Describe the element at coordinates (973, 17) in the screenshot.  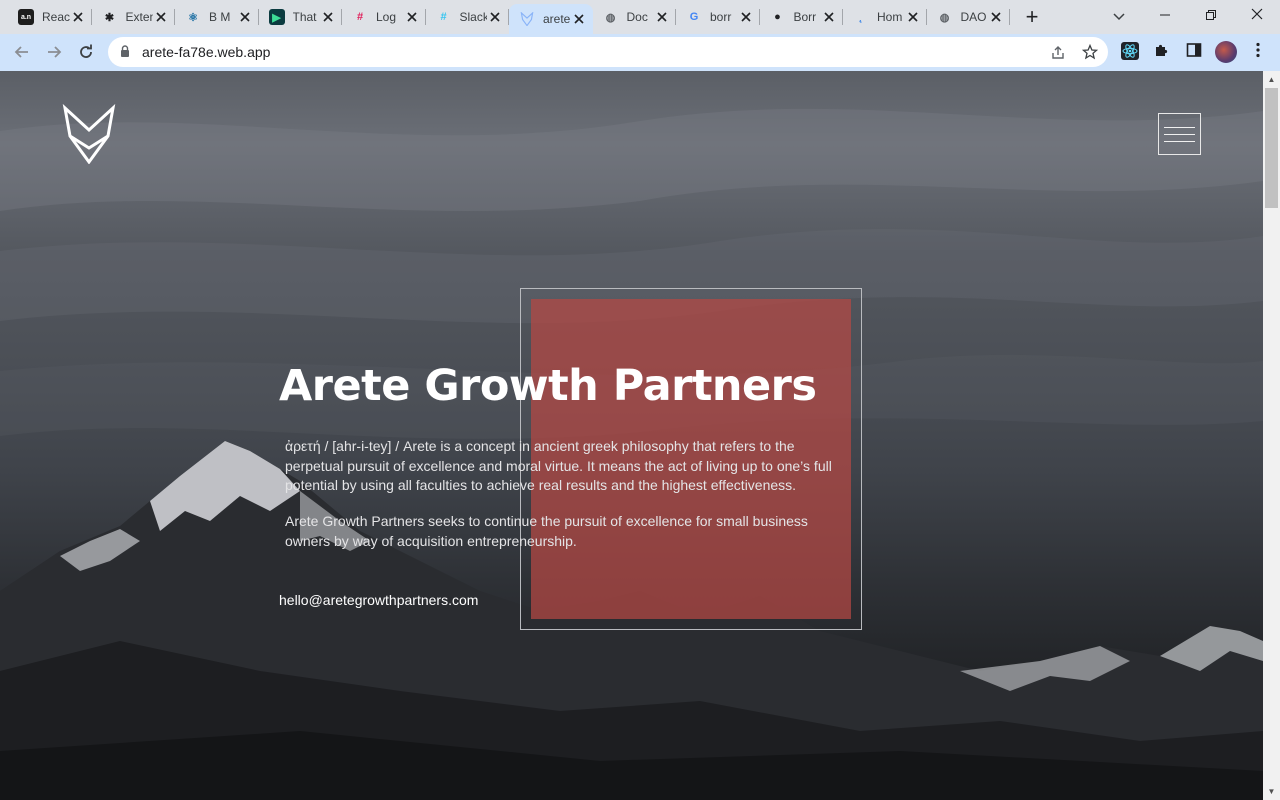
I see `tab-title: DAO` at that location.